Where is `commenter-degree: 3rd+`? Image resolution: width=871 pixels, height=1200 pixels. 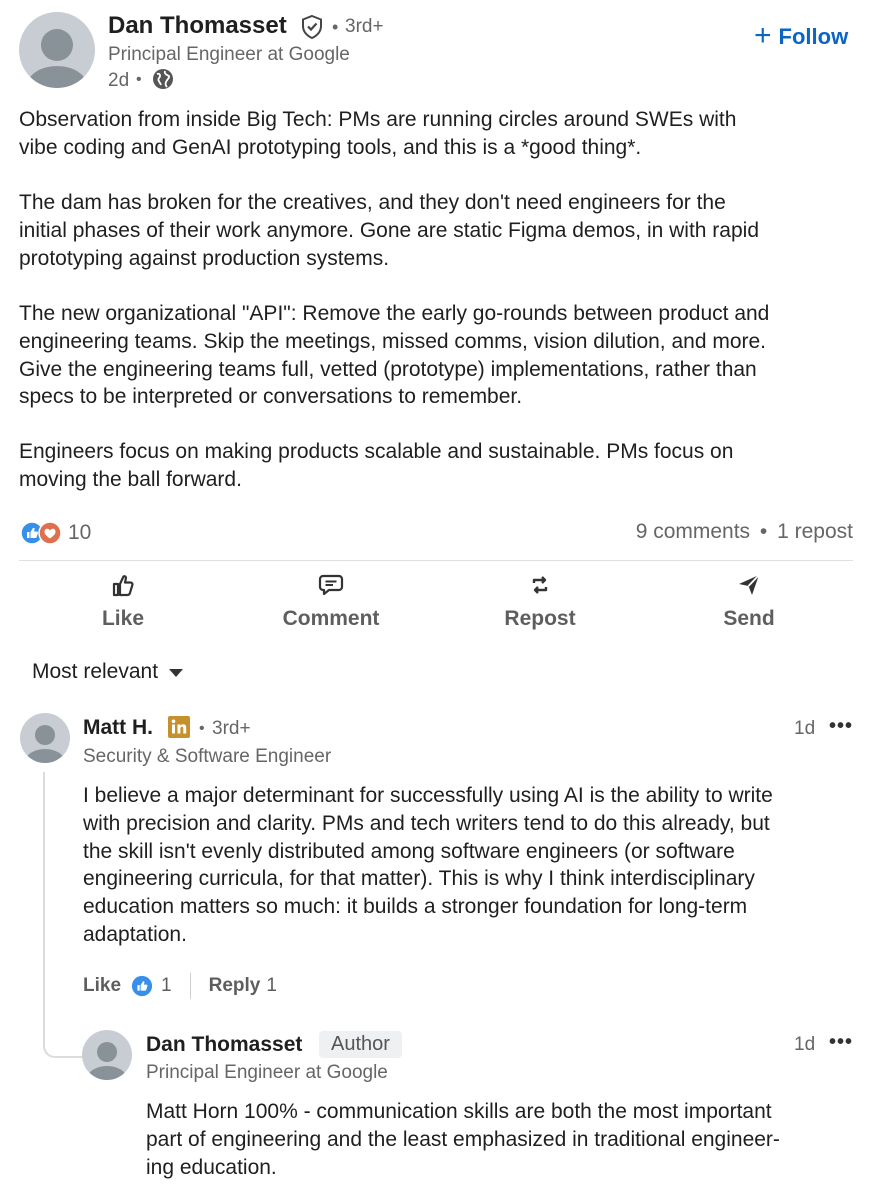
commenter-degree: 3rd+ is located at coordinates (231, 728).